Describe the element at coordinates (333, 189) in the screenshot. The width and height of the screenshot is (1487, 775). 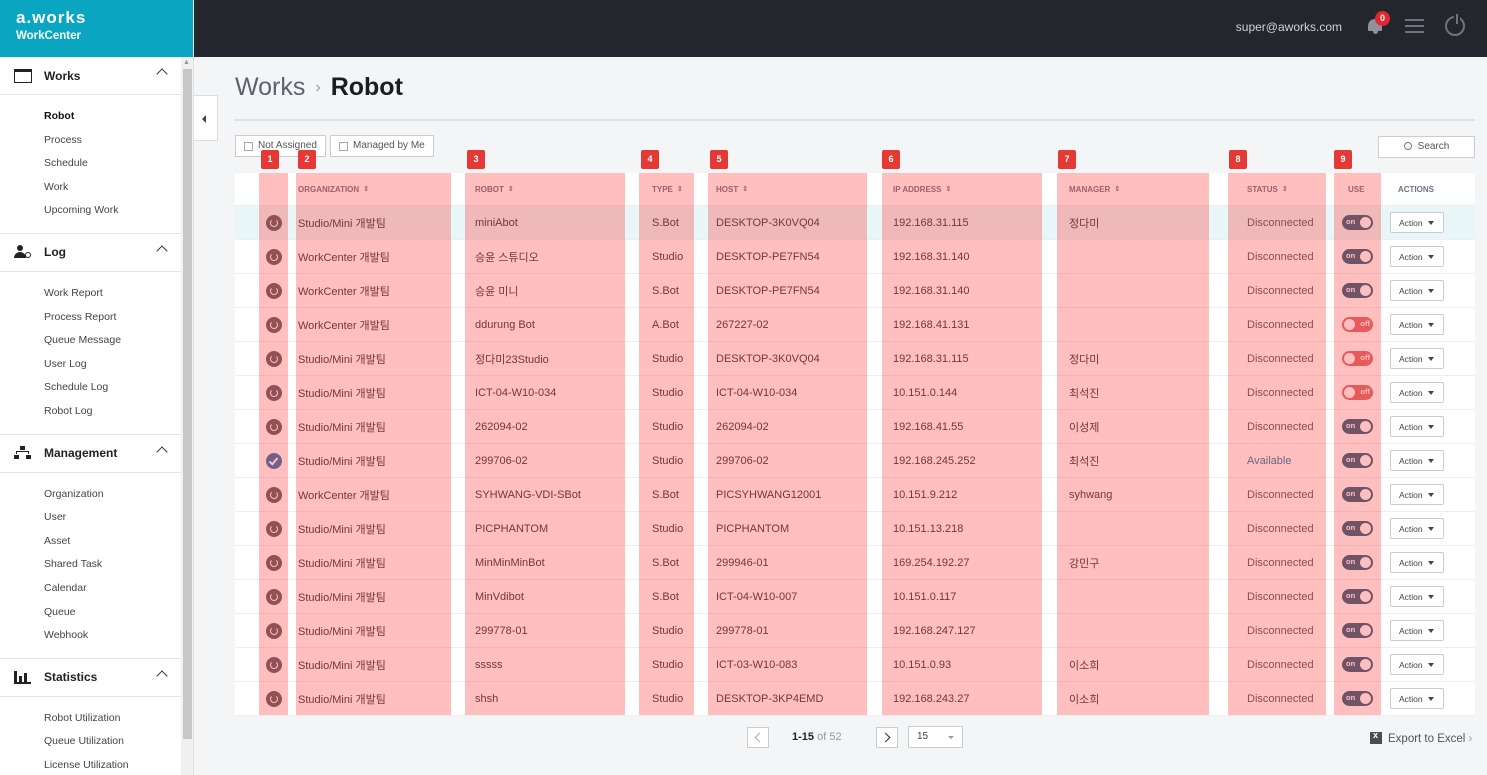
I see `col-organization: ORGANIZATION ⇕` at that location.